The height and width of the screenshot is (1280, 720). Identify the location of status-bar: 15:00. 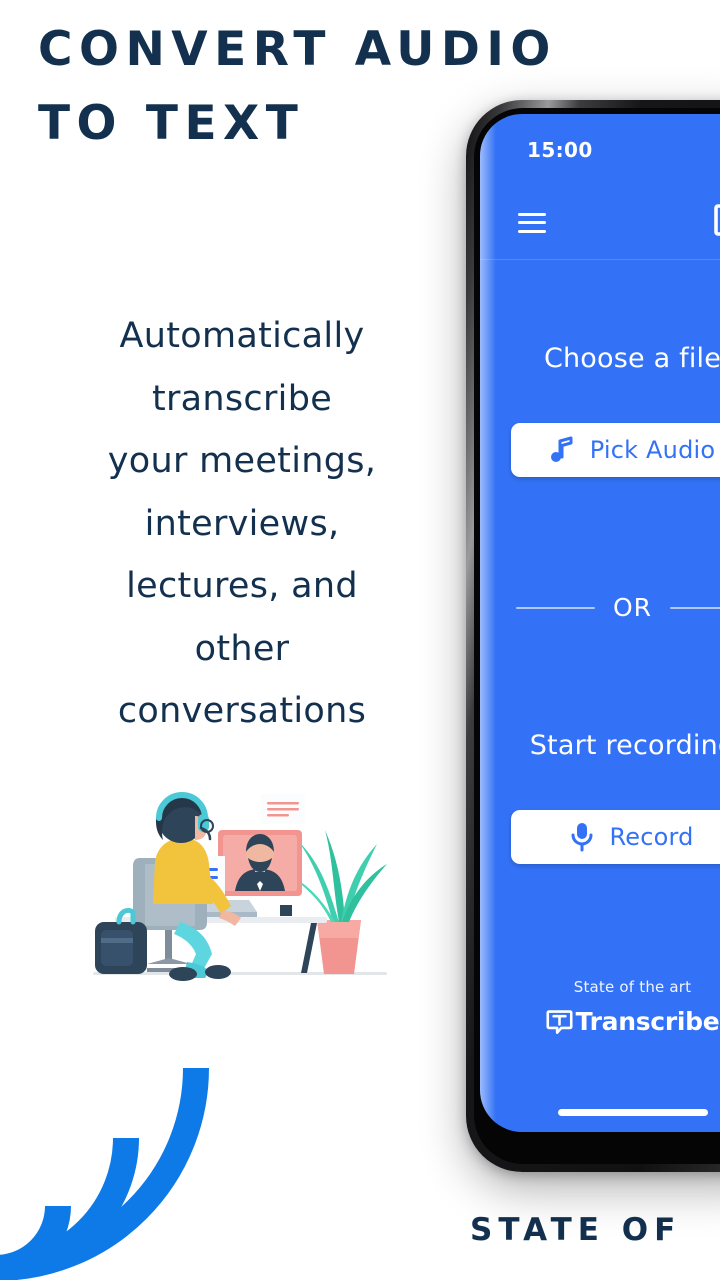
(600, 150).